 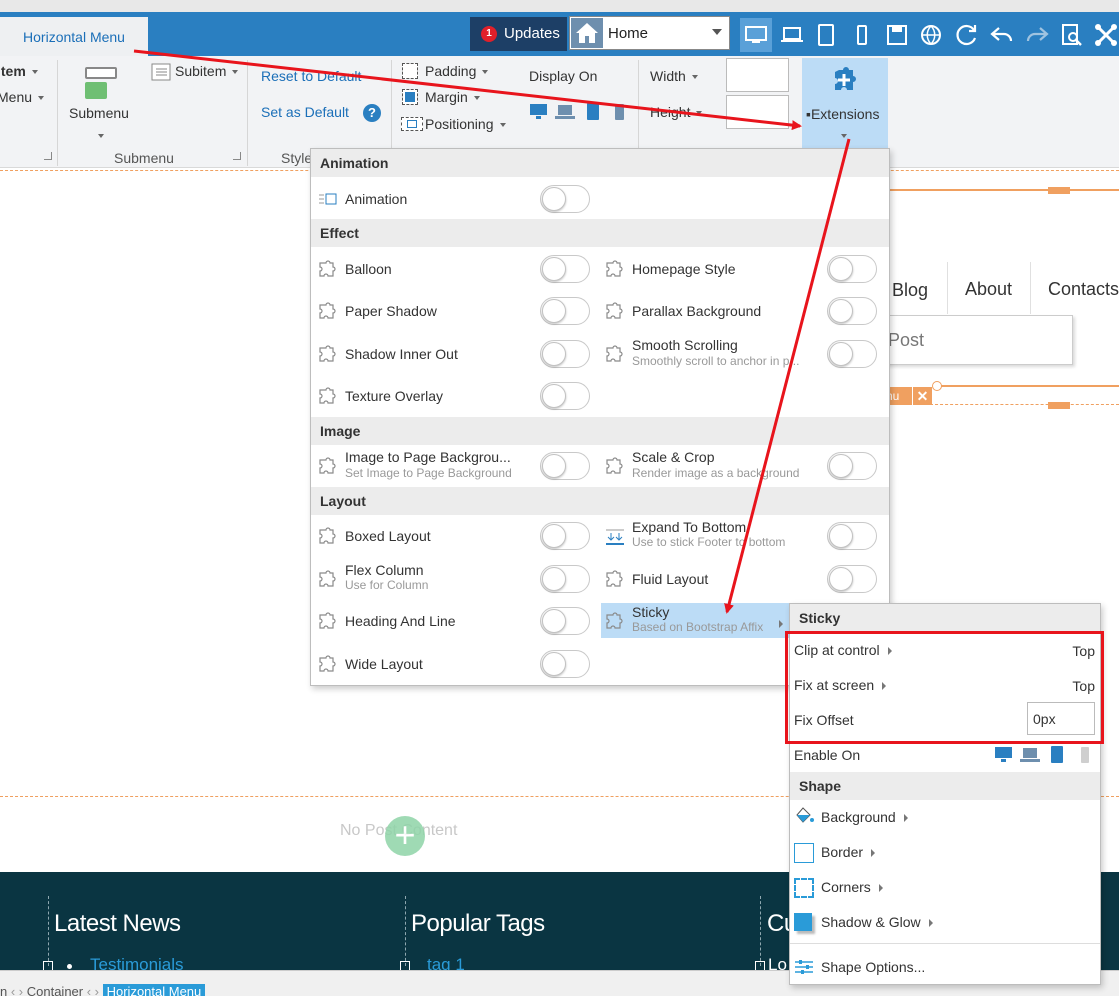 I want to click on save-icon, so click(x=897, y=35).